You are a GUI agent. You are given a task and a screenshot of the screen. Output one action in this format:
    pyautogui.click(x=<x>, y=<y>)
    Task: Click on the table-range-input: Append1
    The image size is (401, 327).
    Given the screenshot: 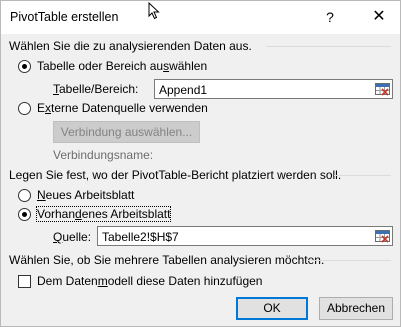 What is the action you would take?
    pyautogui.click(x=273, y=89)
    